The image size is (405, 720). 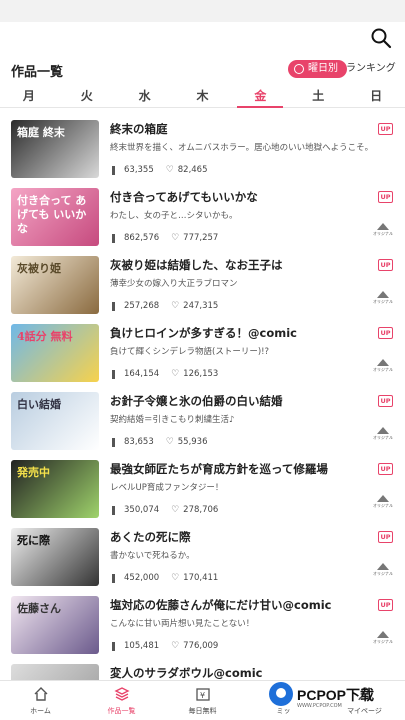 I want to click on tab-friday: 金, so click(x=260, y=97).